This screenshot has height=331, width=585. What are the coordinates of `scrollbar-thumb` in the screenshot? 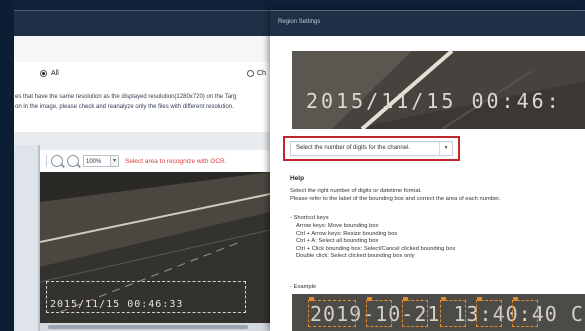 It's located at (148, 327).